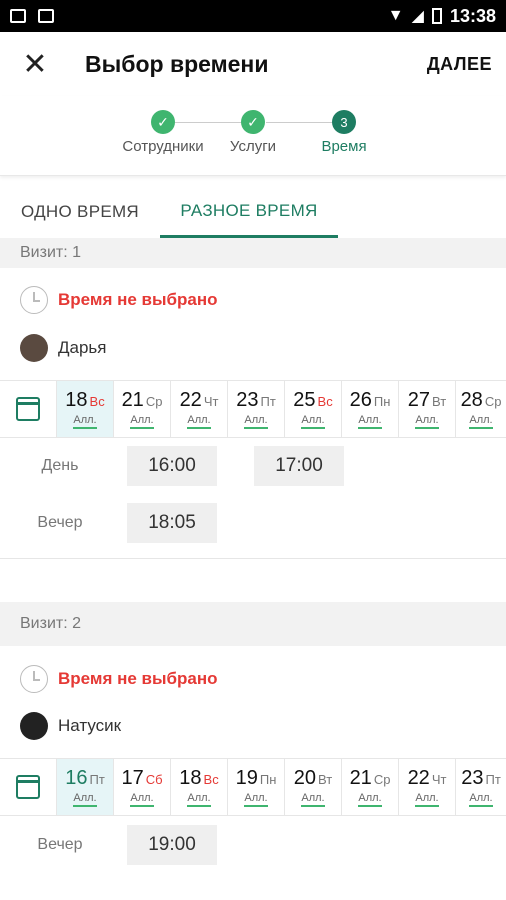 Image resolution: width=506 pixels, height=900 pixels. What do you see at coordinates (436, 16) in the screenshot?
I see `battery-icon` at bounding box center [436, 16].